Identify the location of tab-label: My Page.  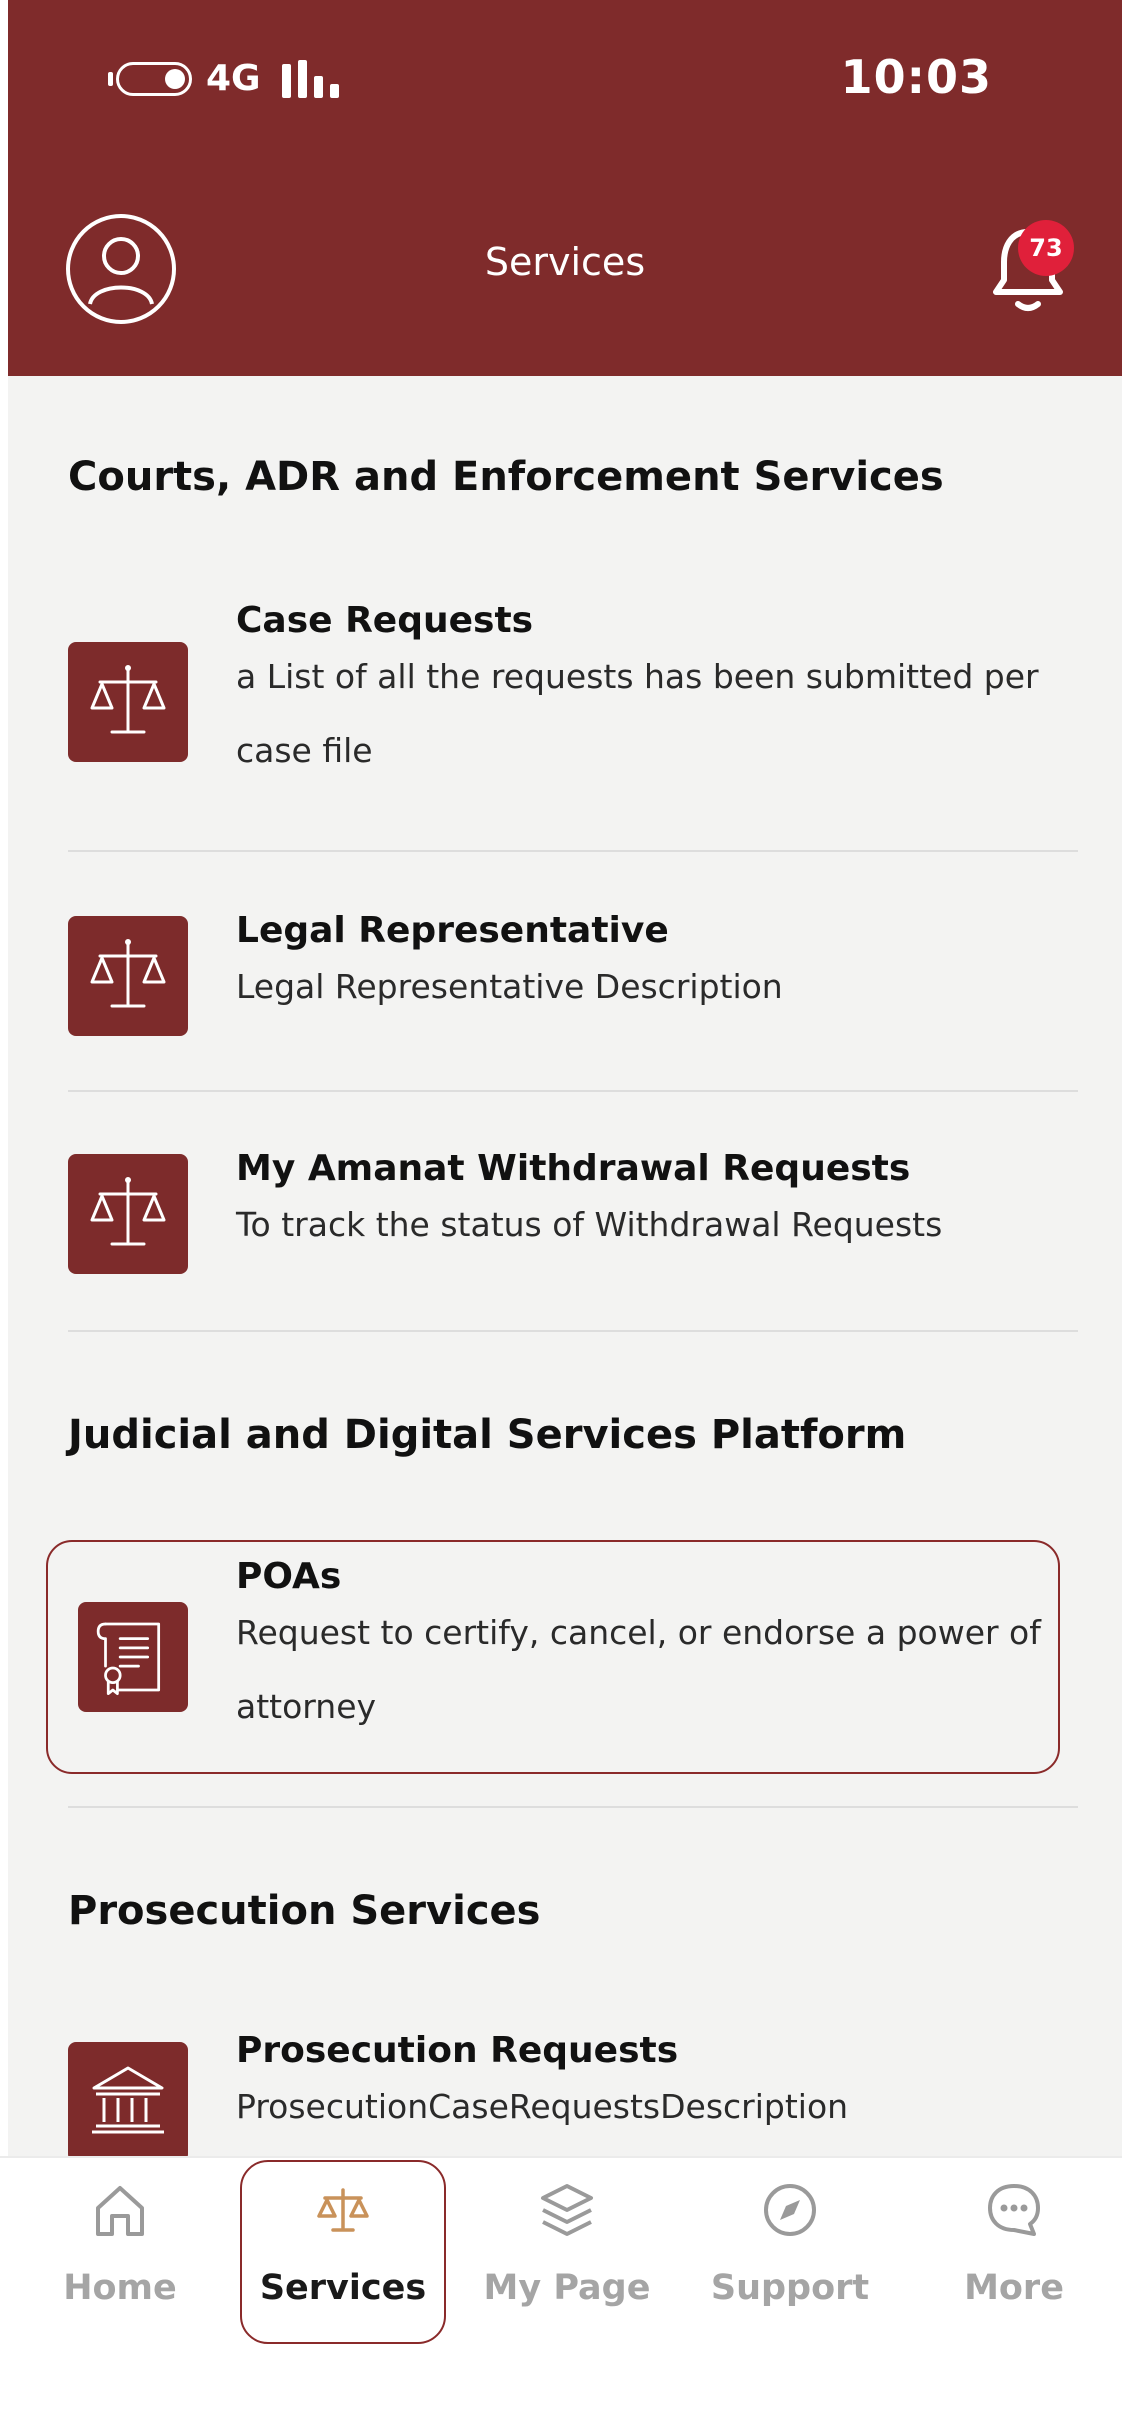
(567, 2288).